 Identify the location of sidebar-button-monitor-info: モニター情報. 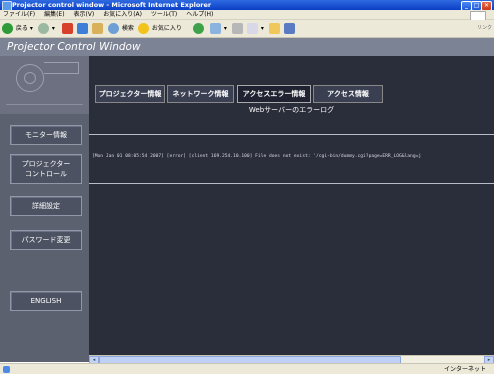
(46, 135).